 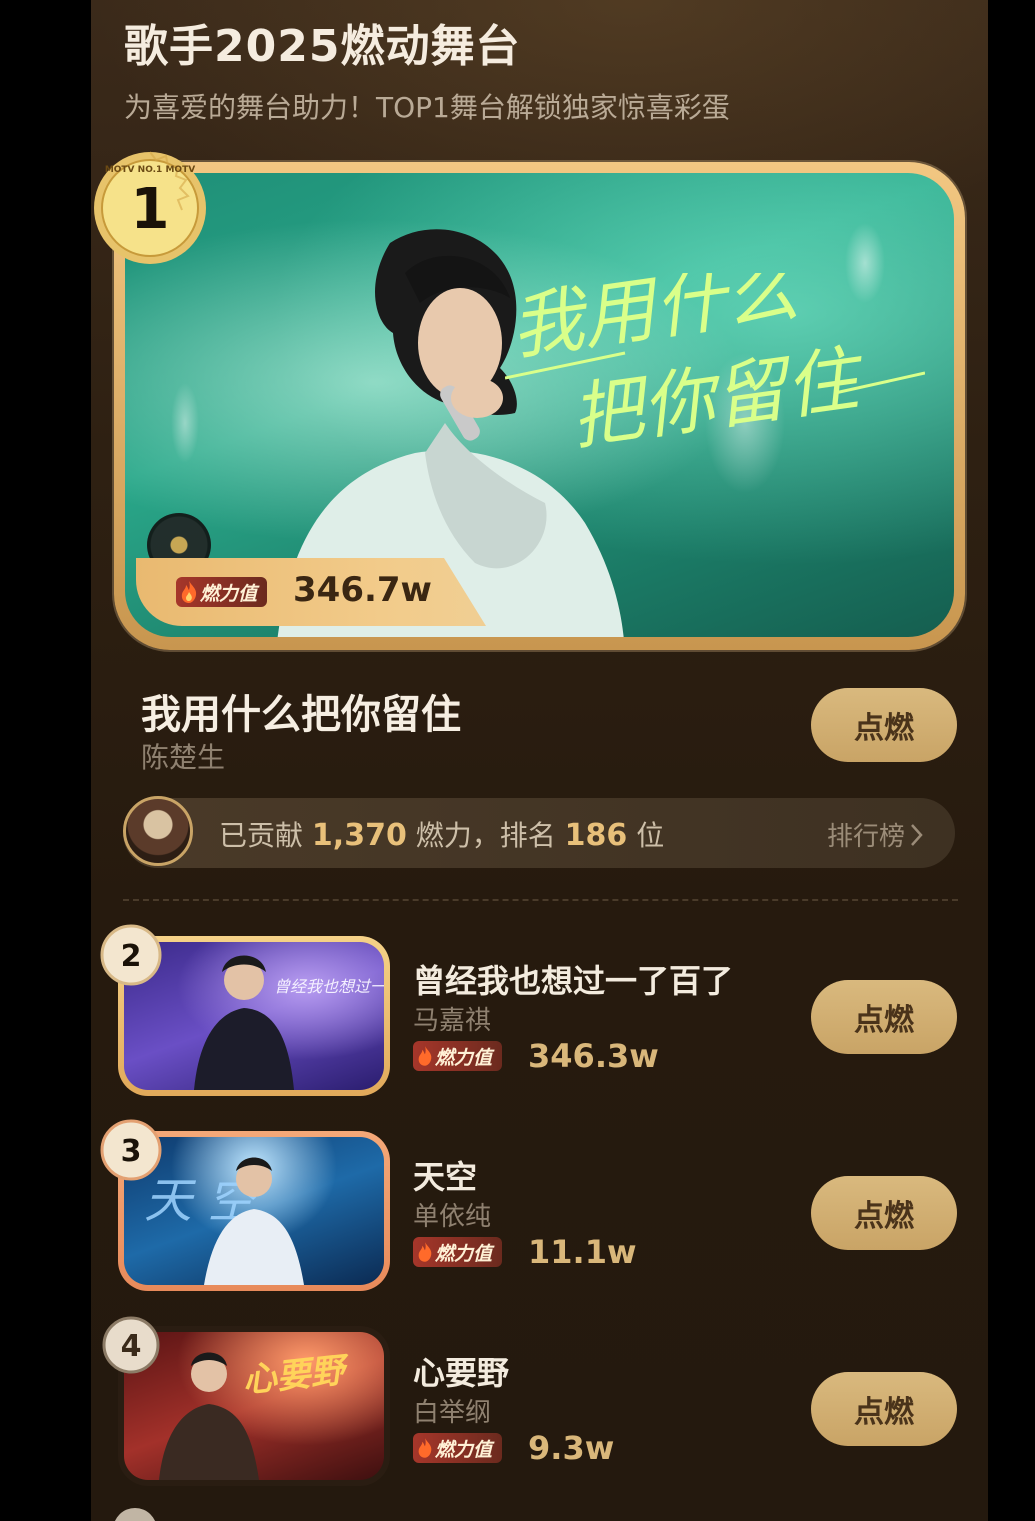 I want to click on cover-rank-4: 心要野, so click(x=254, y=1406).